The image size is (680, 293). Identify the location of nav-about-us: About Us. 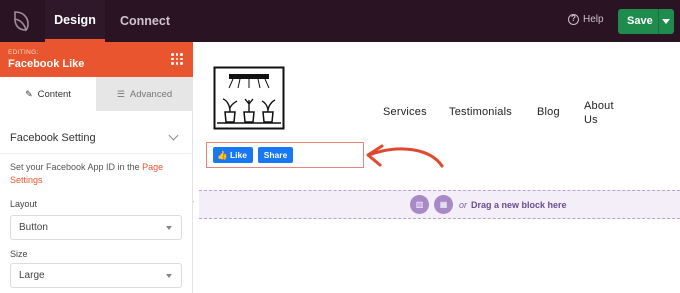
(602, 113).